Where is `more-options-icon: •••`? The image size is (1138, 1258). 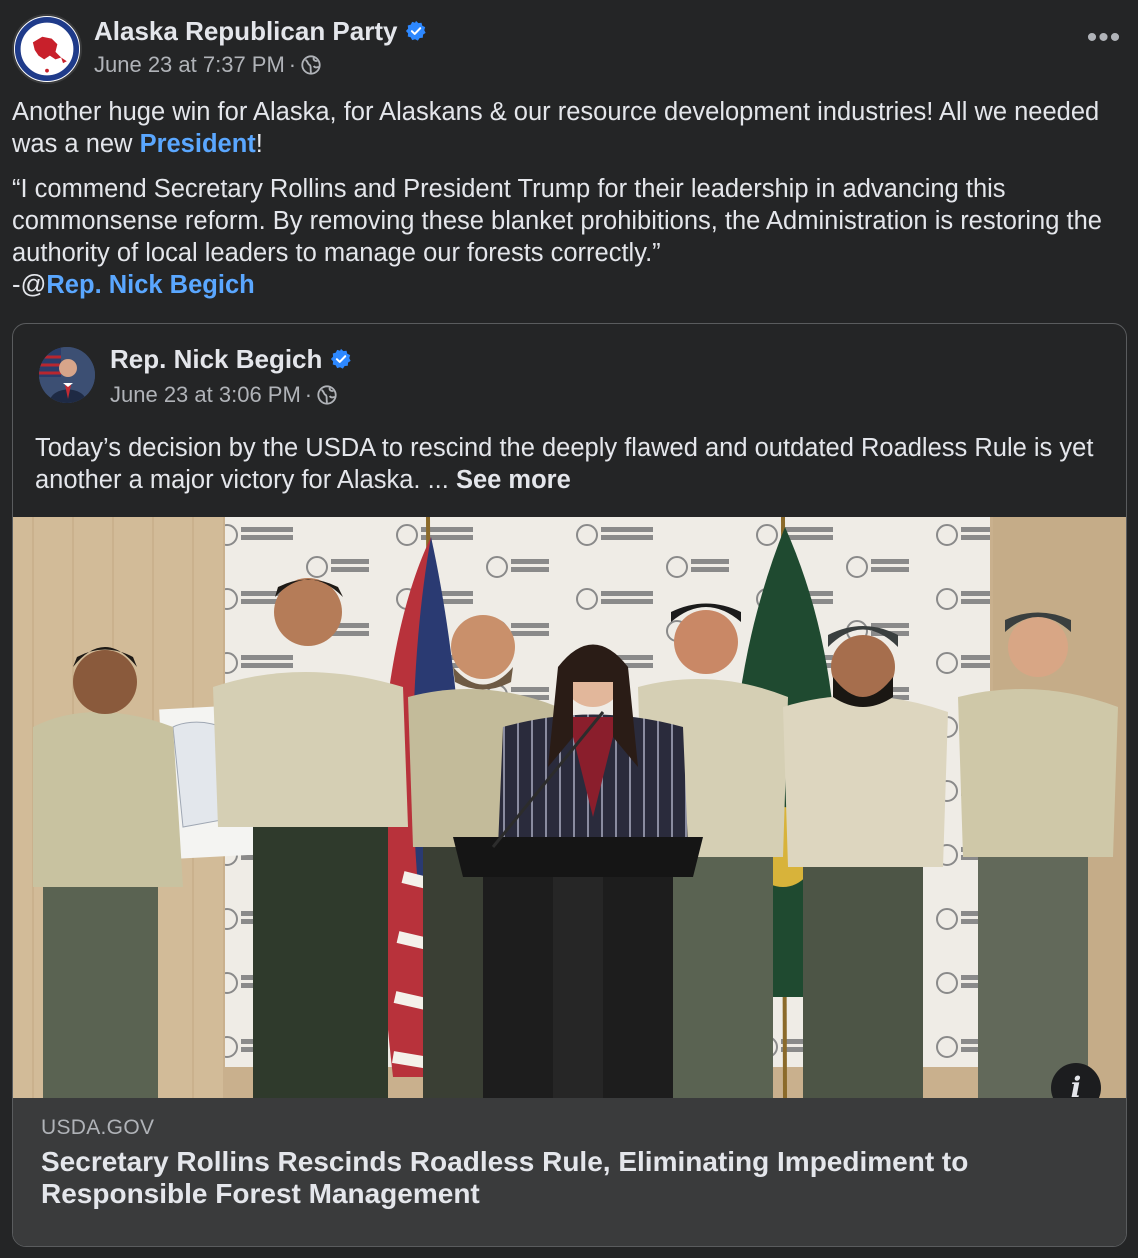 more-options-icon: ••• is located at coordinates (1104, 40).